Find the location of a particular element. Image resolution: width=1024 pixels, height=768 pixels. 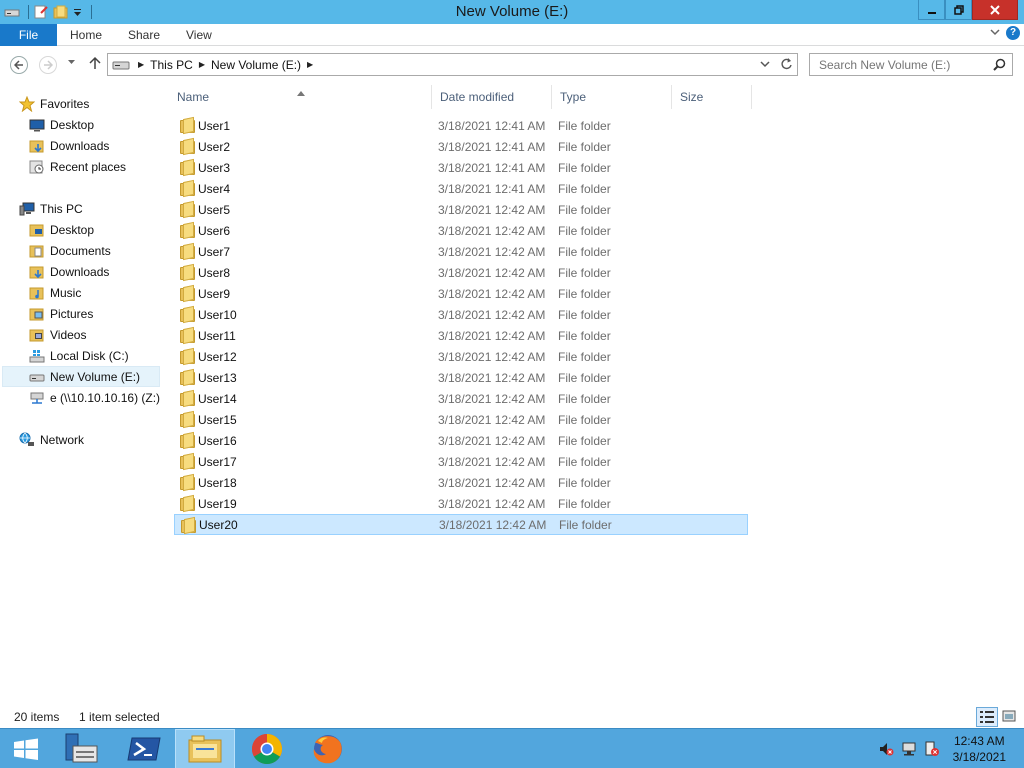

taskbar-chrome is located at coordinates (267, 748).